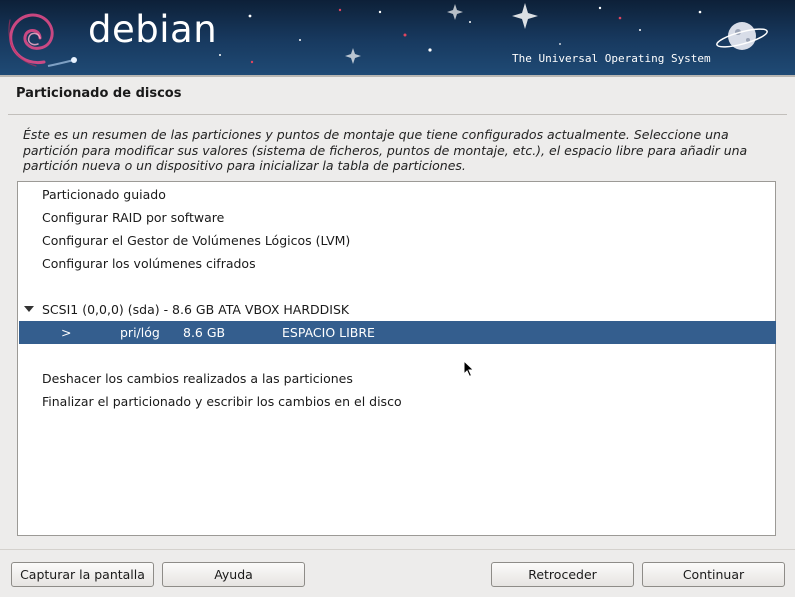 Image resolution: width=795 pixels, height=597 pixels. I want to click on comet-icon, so click(62, 62).